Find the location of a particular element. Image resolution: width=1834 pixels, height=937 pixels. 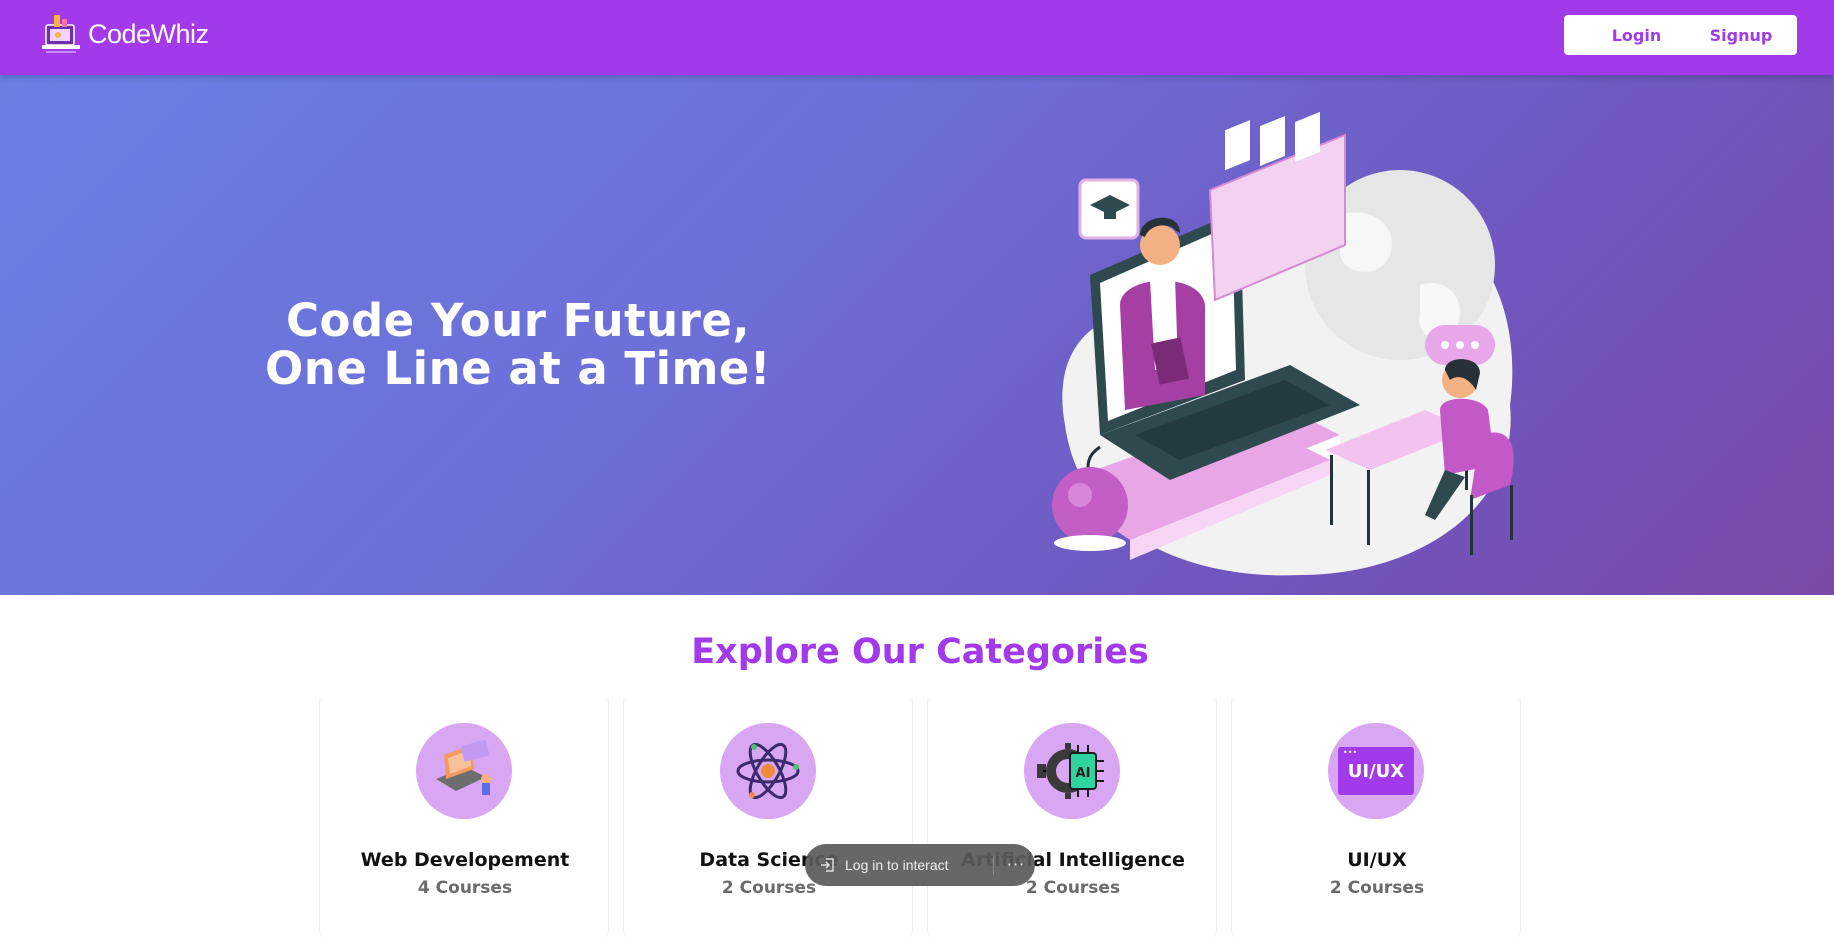

categories-heading: Explore Our Categories is located at coordinates (920, 652).